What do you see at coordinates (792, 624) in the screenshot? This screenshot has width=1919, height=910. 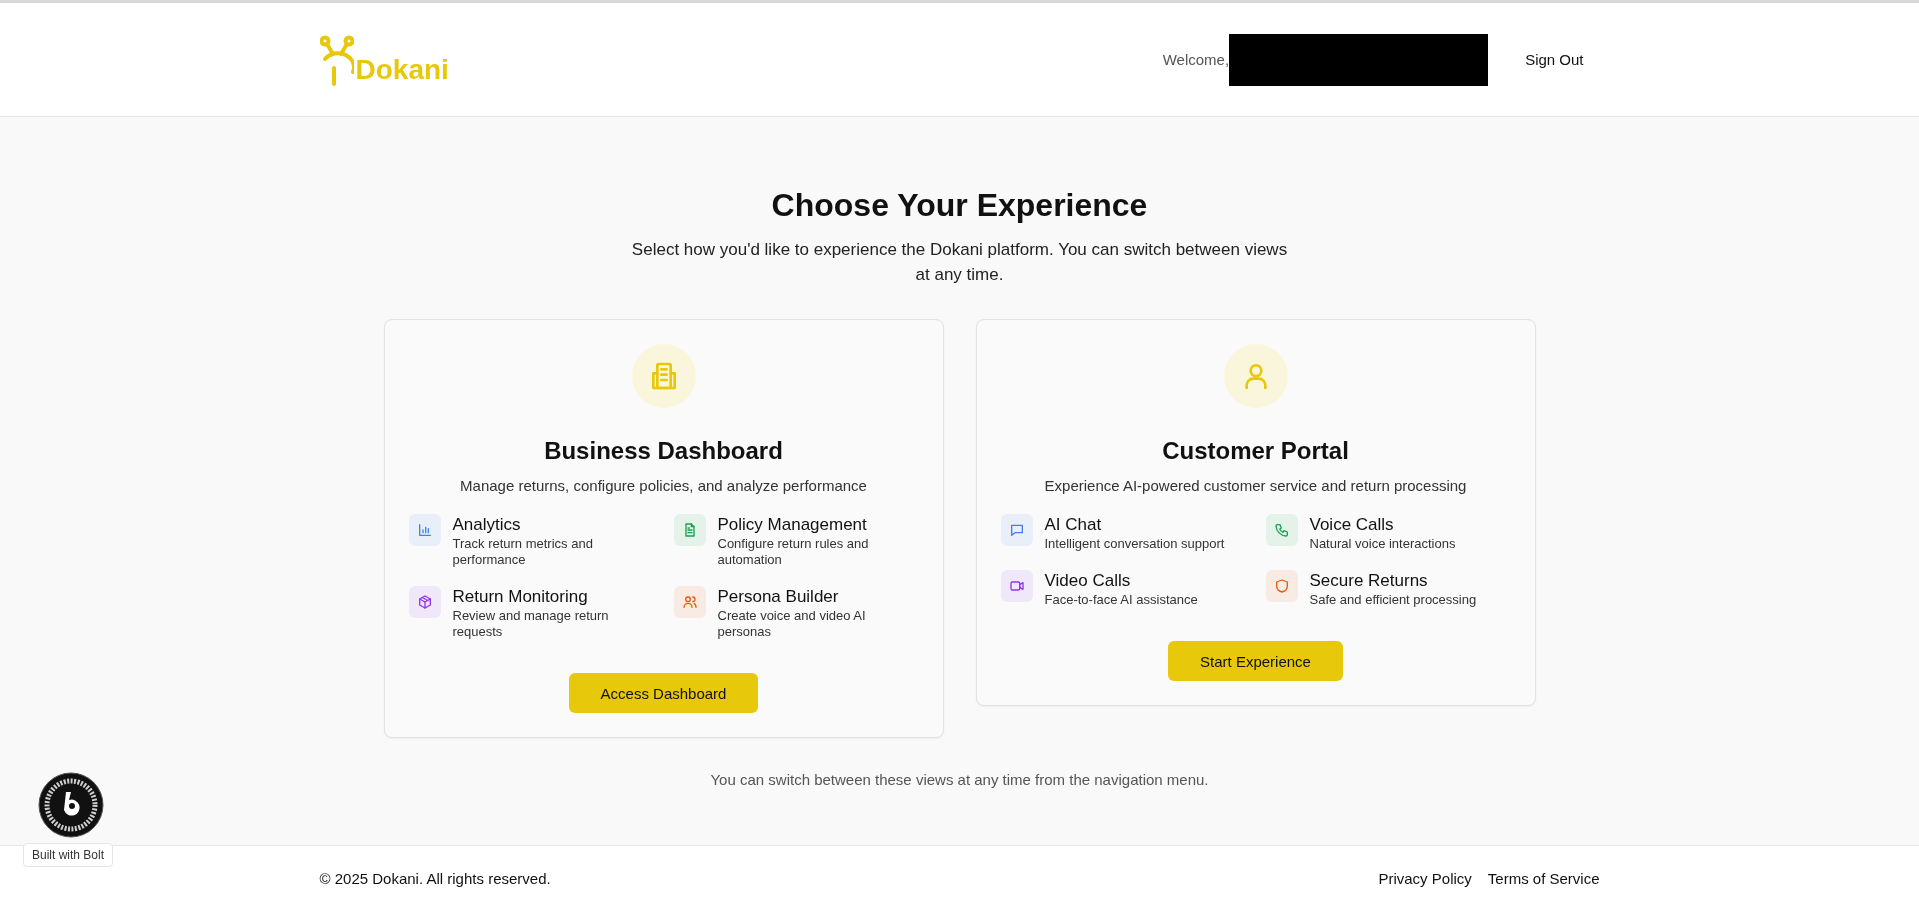 I see `feature-description: Create voice and video AI personas` at bounding box center [792, 624].